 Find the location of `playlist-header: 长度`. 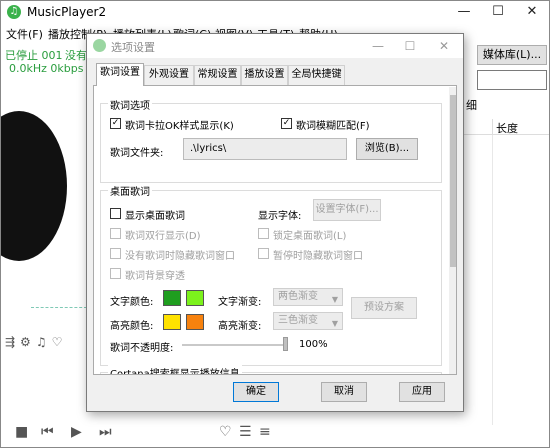

playlist-header: 长度 is located at coordinates (506, 126).